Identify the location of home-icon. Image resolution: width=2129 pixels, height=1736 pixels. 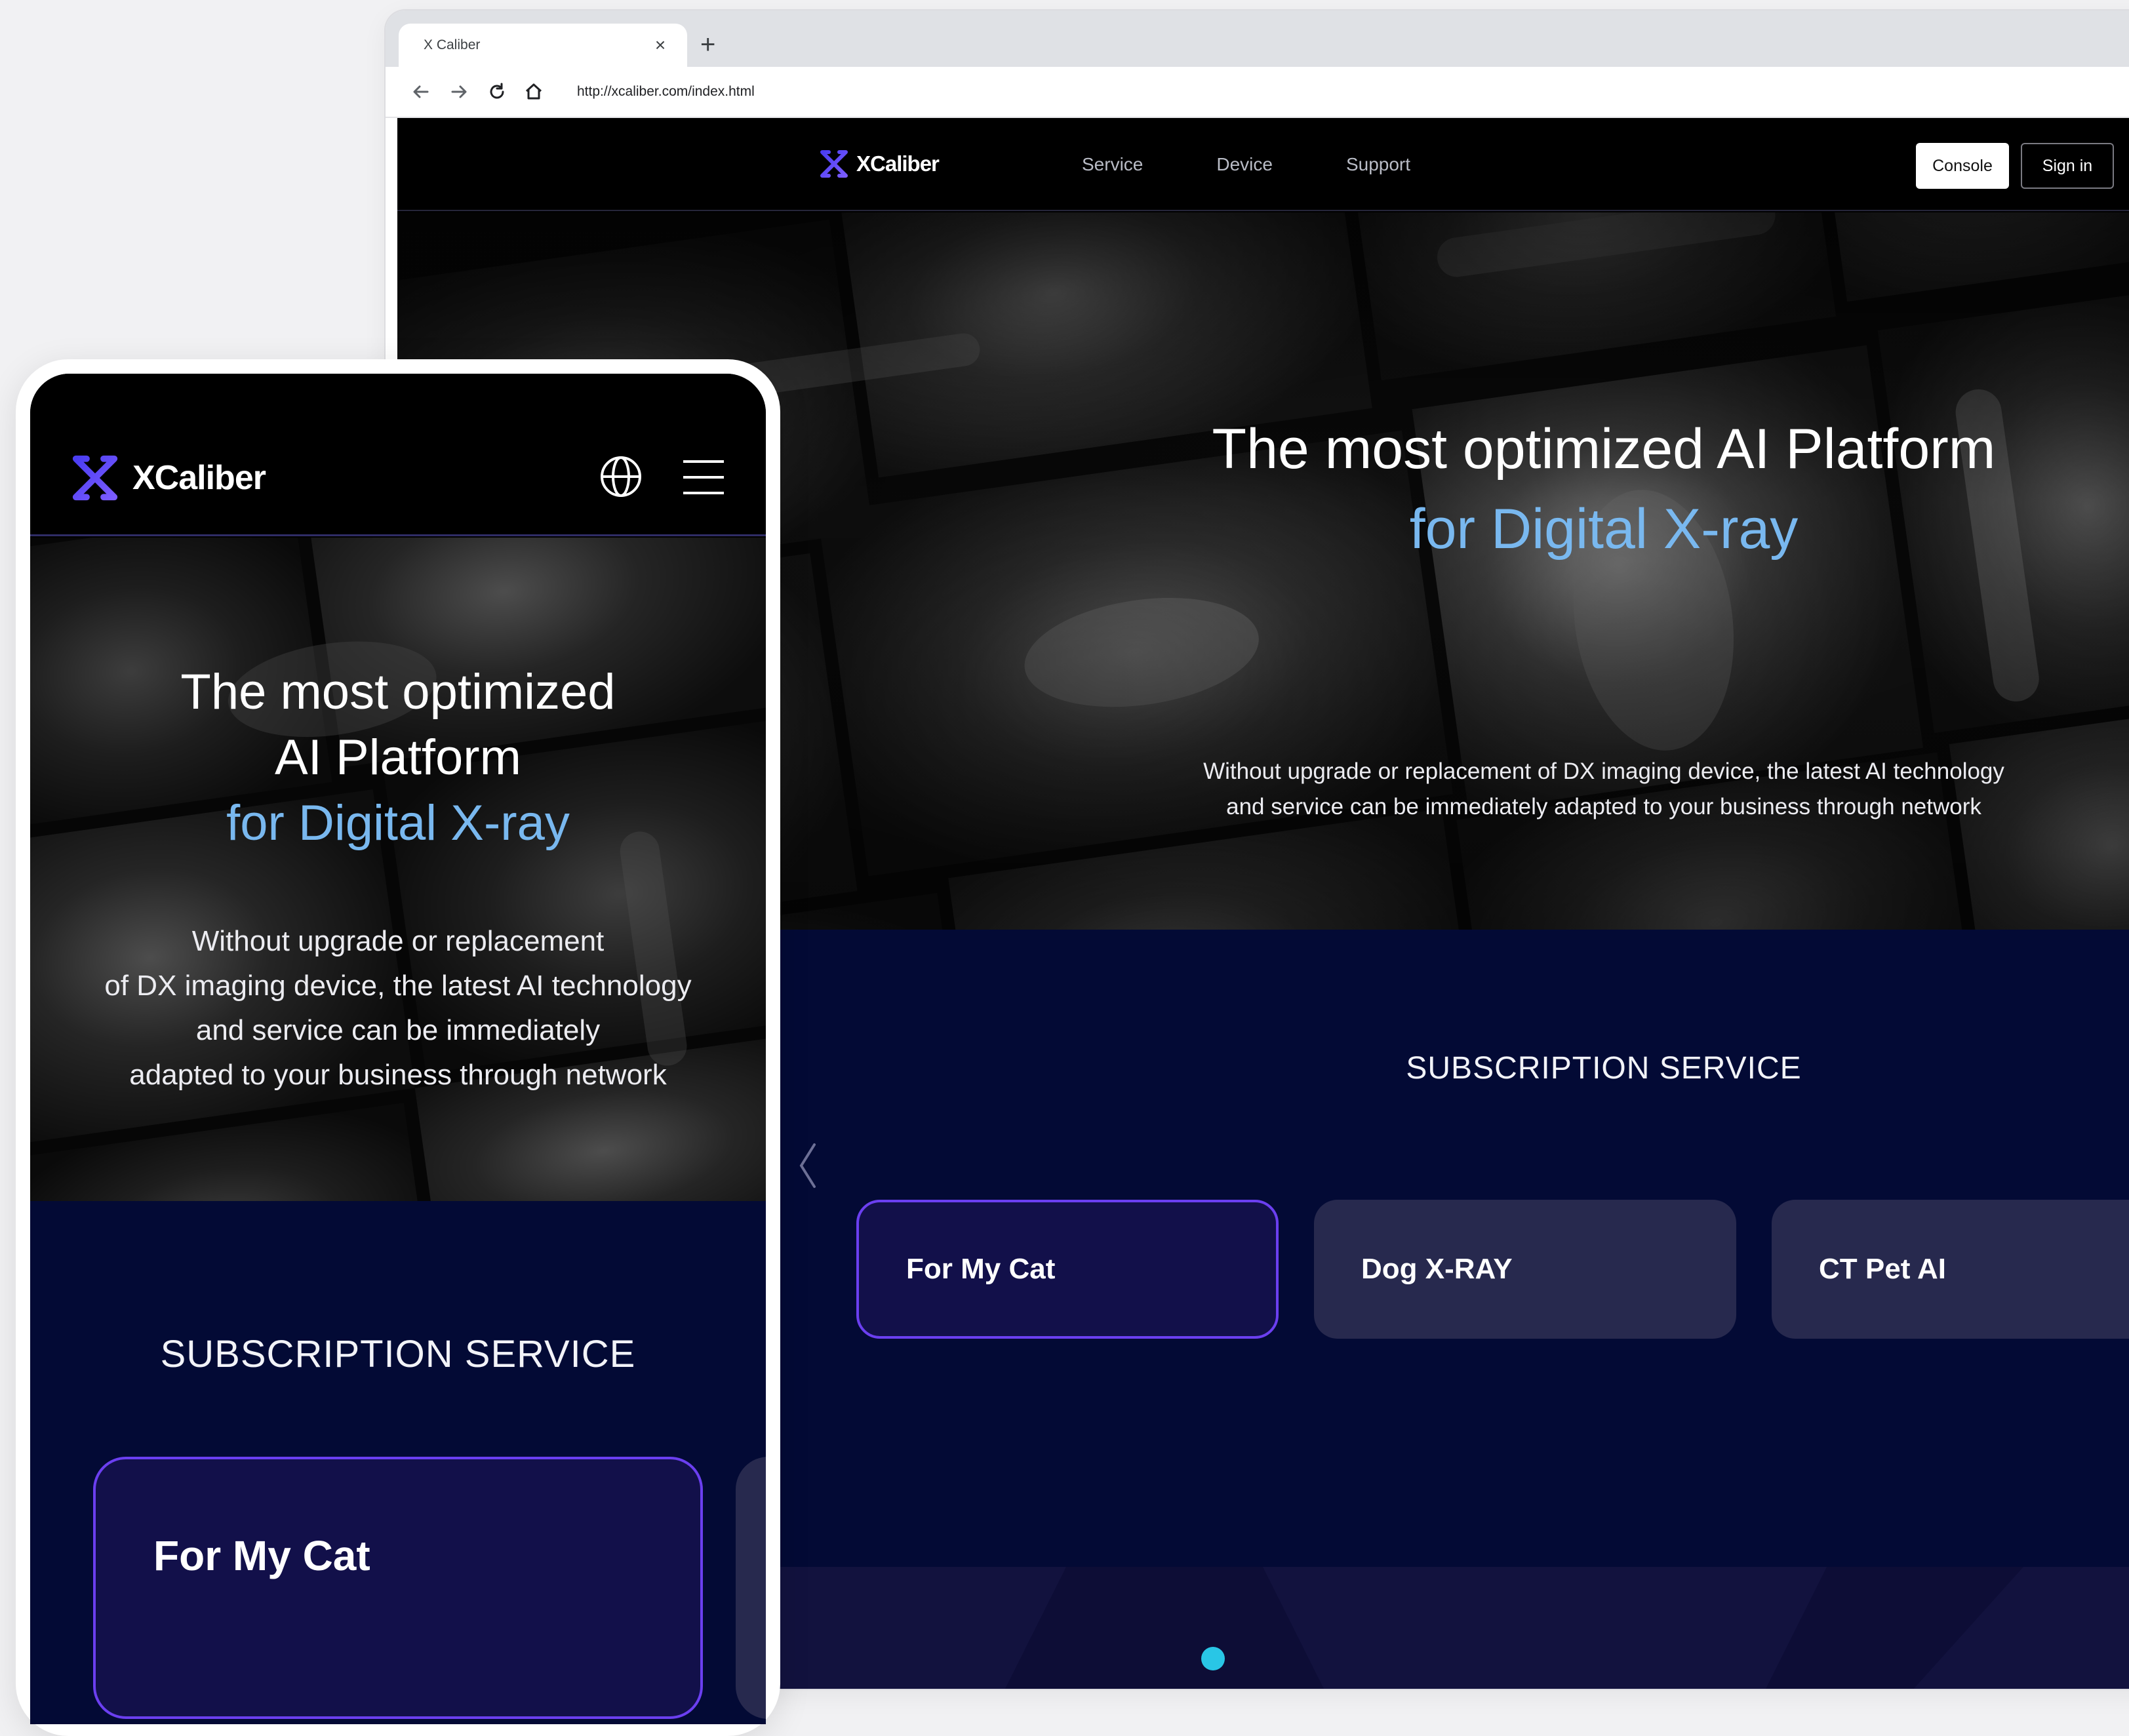
(534, 92).